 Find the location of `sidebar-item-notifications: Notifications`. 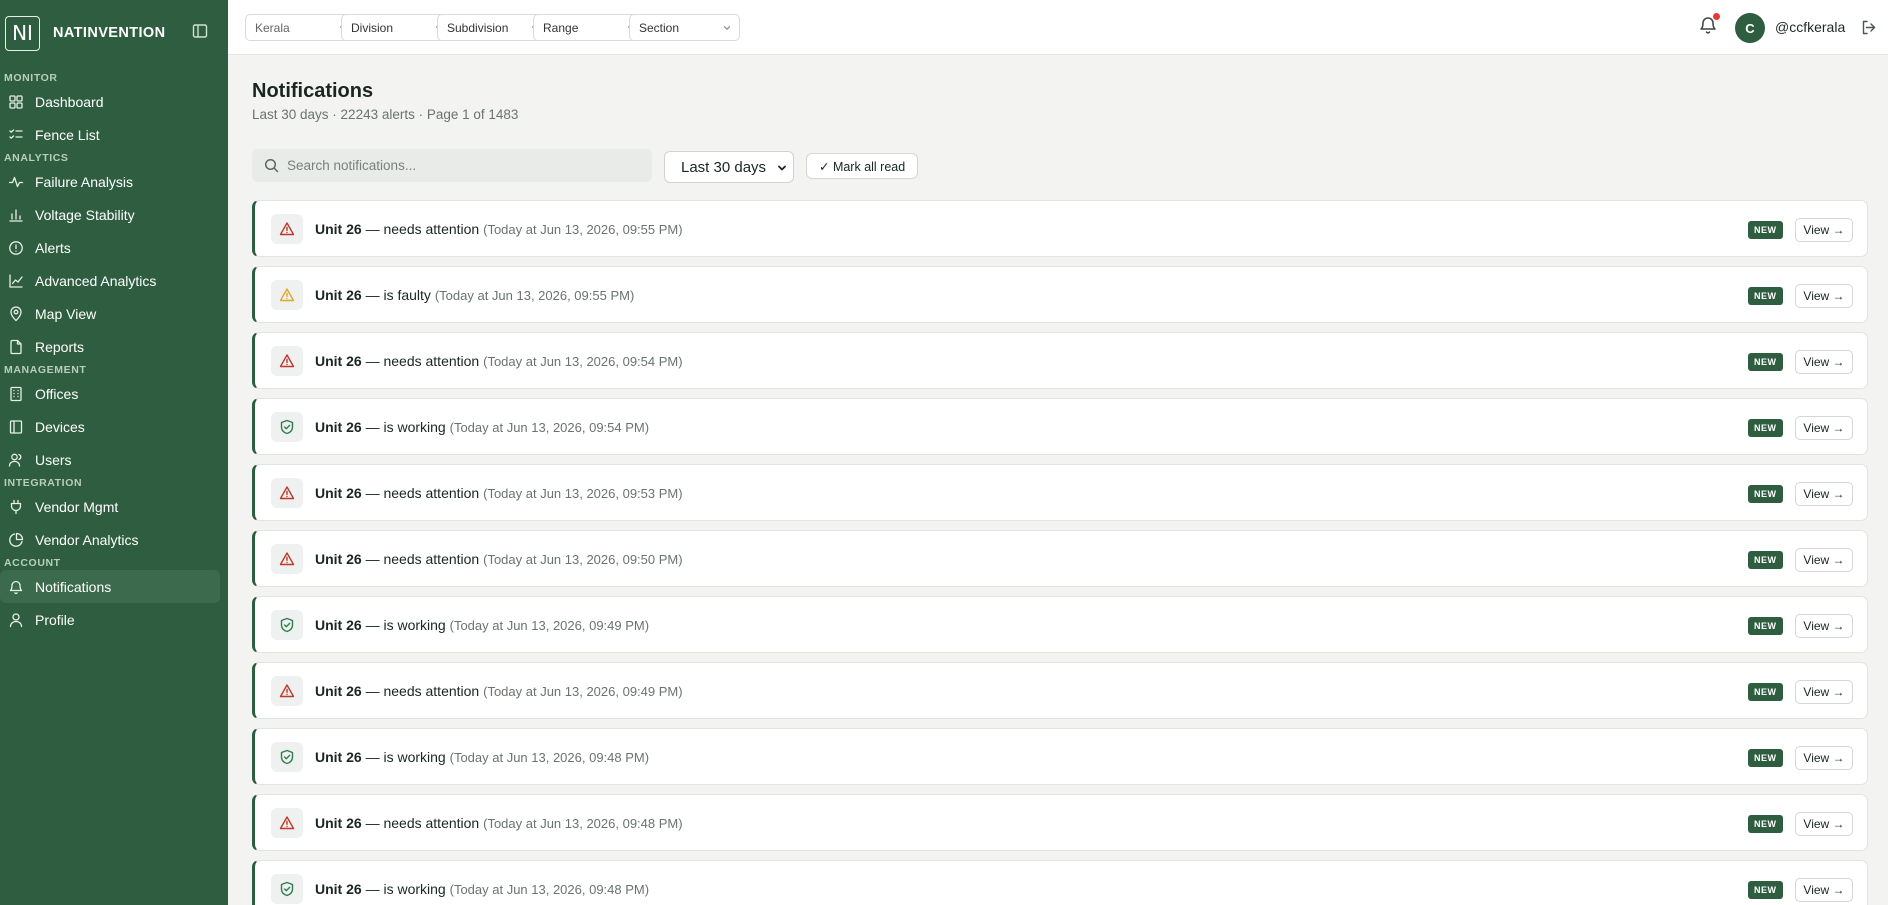

sidebar-item-notifications: Notifications is located at coordinates (110, 586).